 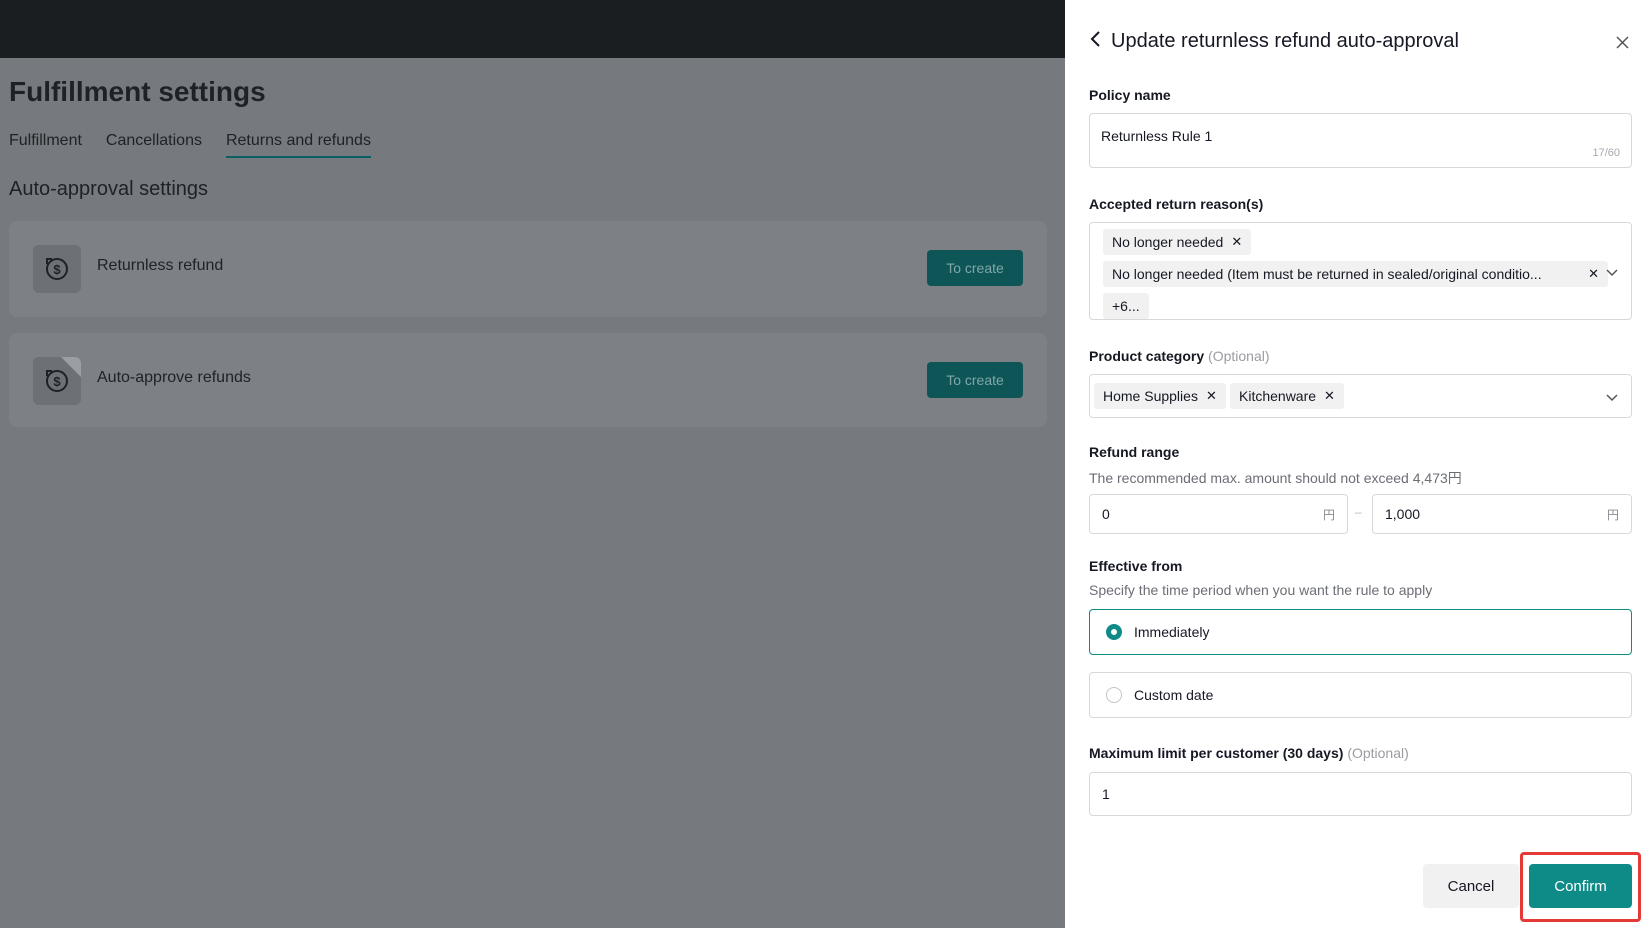 I want to click on auto-approve-refunds-card: $ Auto-approve refunds To create, so click(x=528, y=380).